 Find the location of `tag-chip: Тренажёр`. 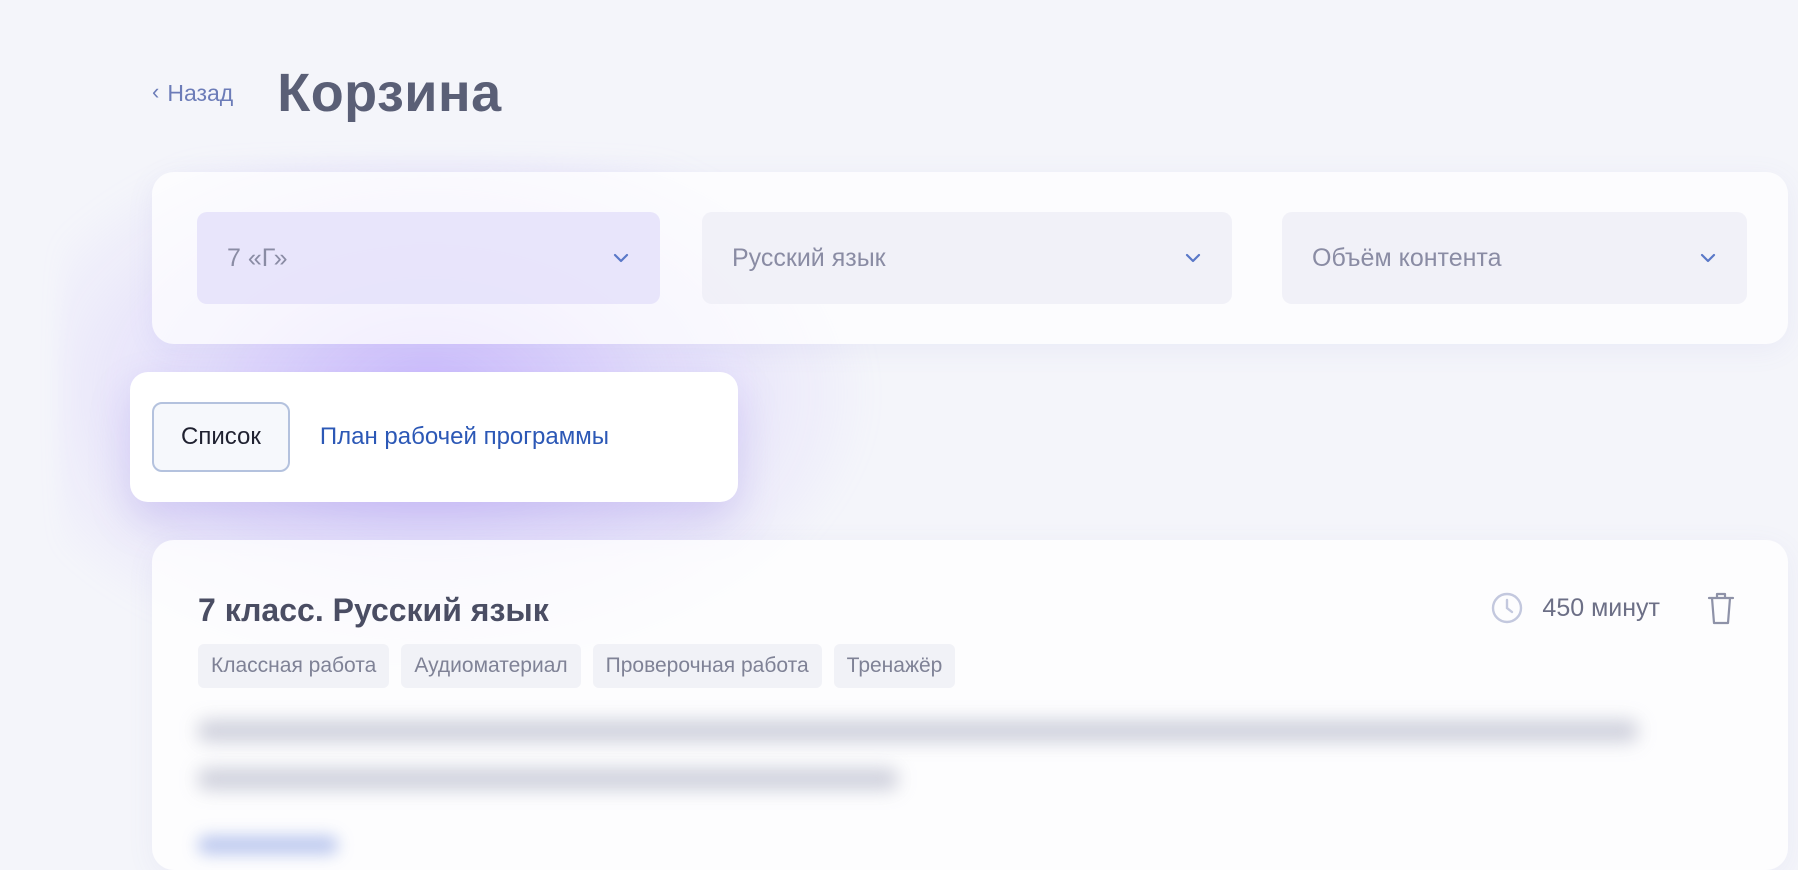

tag-chip: Тренажёр is located at coordinates (894, 666).